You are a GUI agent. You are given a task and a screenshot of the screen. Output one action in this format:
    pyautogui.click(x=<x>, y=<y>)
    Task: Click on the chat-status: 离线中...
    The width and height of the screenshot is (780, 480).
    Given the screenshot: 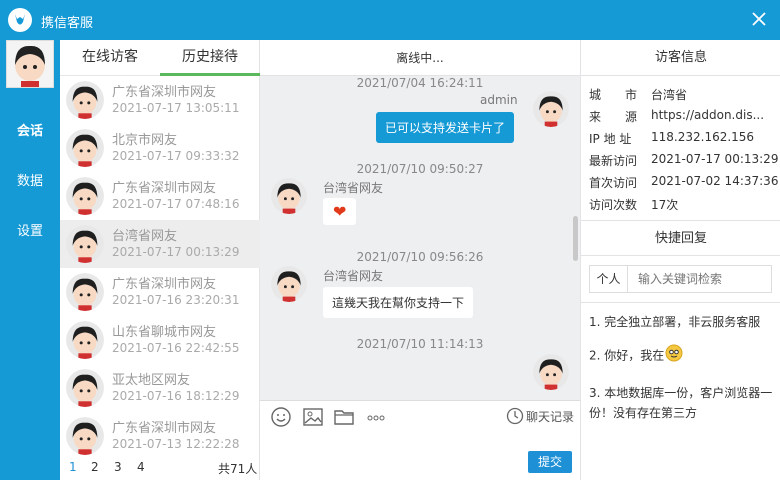 What is the action you would take?
    pyautogui.click(x=420, y=58)
    